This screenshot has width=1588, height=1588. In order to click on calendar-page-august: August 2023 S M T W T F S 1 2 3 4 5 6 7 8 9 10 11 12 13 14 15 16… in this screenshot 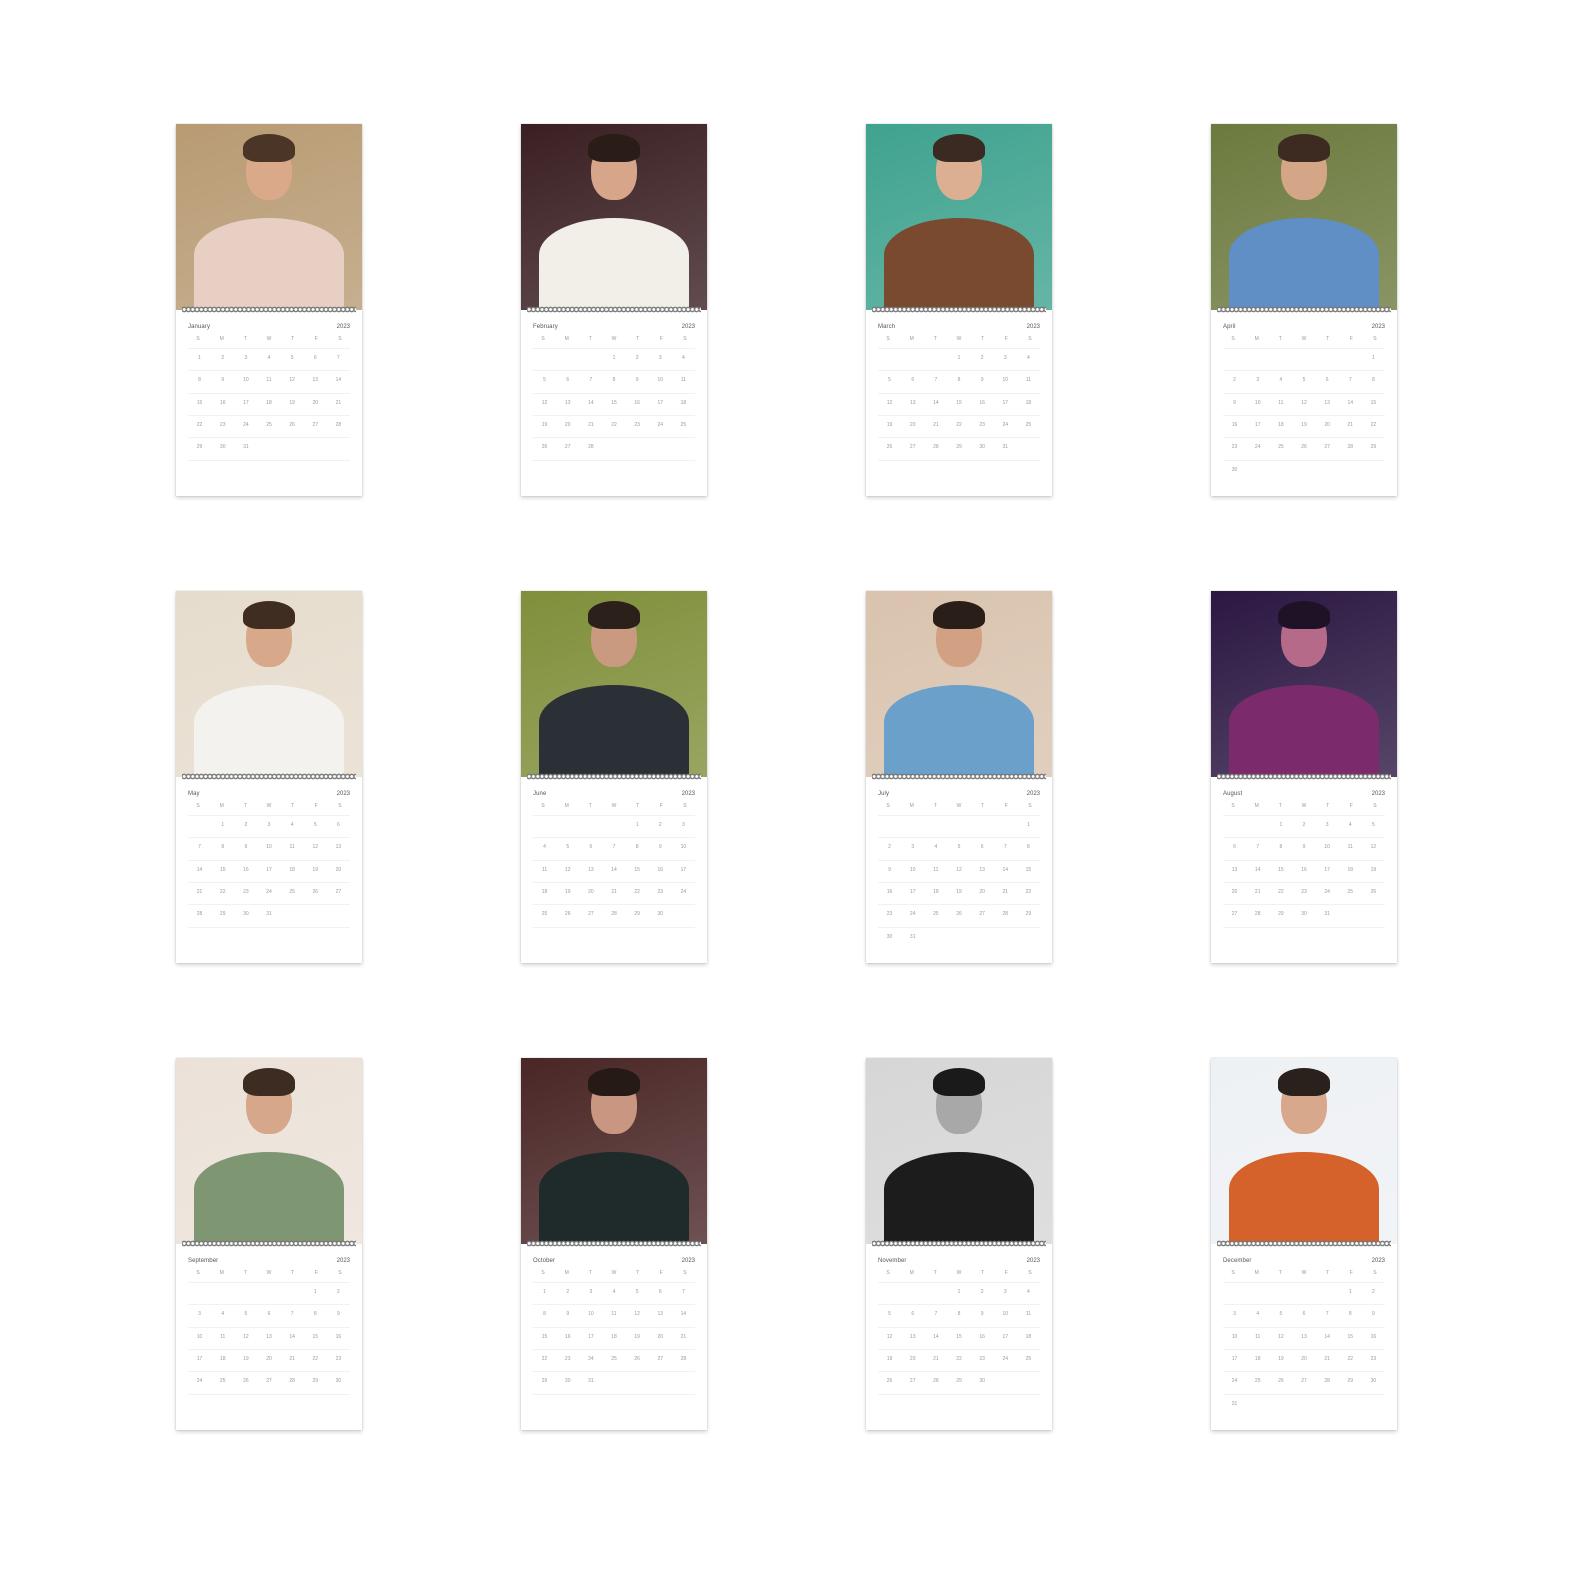, I will do `click(1304, 777)`.